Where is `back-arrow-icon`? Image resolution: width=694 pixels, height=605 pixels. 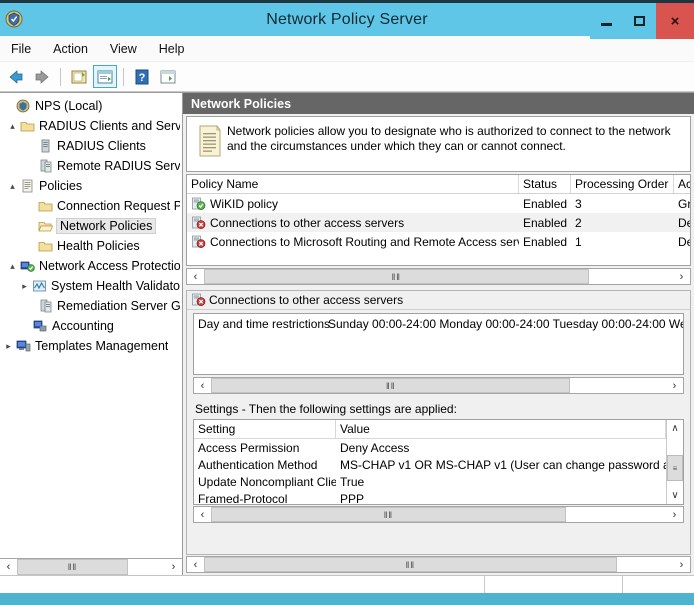 back-arrow-icon is located at coordinates (16, 76).